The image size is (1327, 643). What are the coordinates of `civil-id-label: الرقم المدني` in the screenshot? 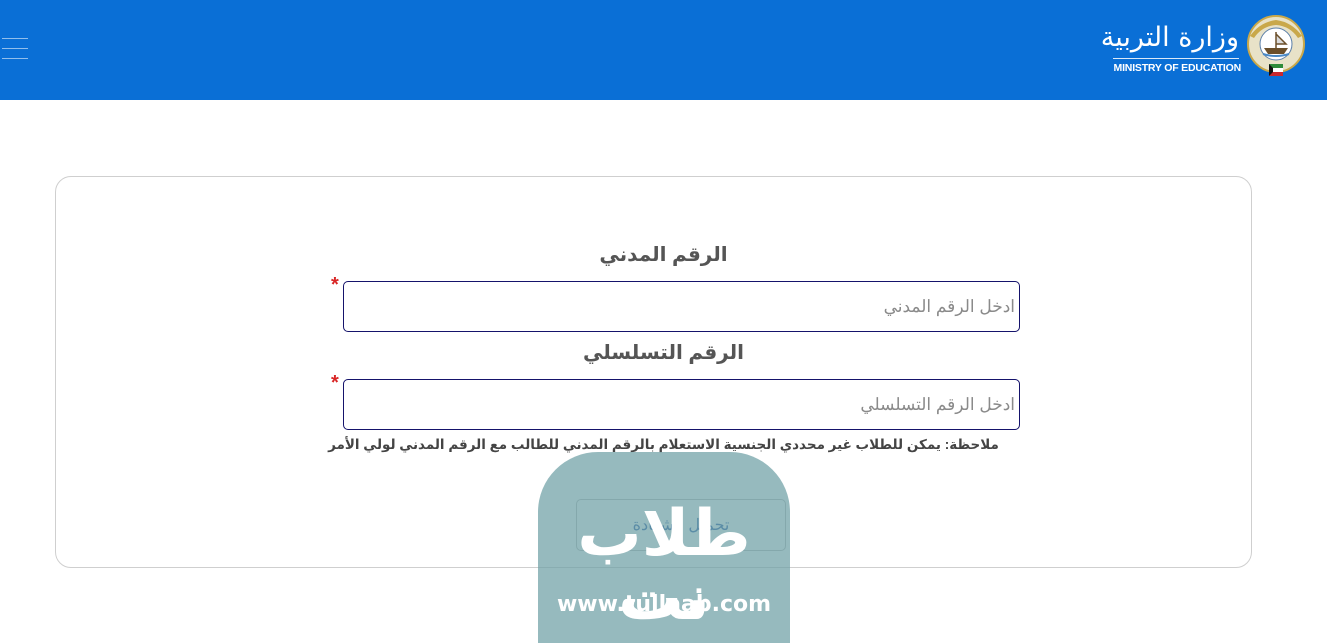 It's located at (663, 255).